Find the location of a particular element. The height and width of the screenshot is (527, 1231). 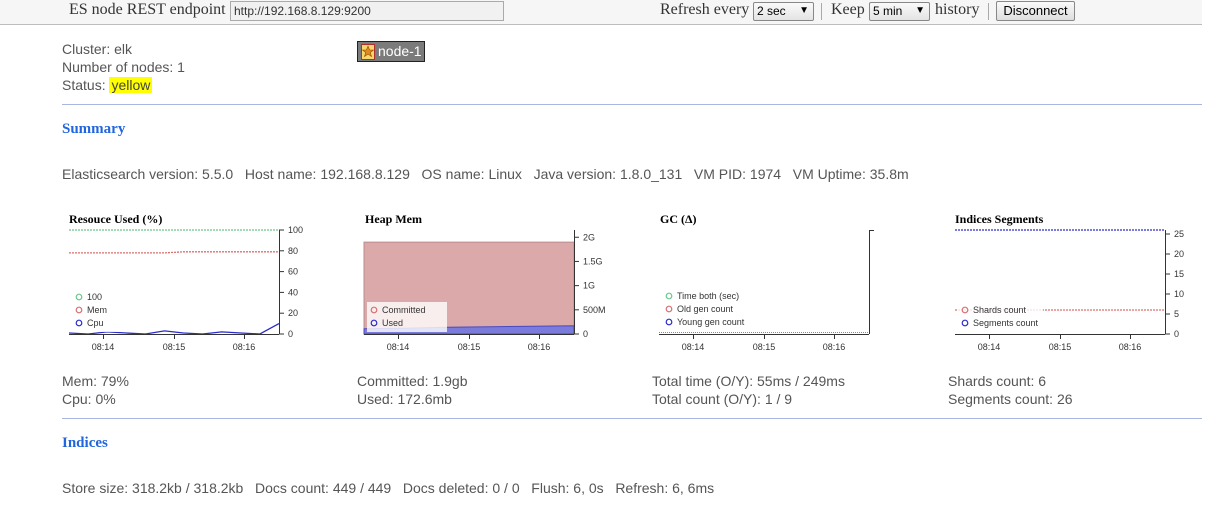

refresh-interval-value: 2 sec is located at coordinates (771, 11).